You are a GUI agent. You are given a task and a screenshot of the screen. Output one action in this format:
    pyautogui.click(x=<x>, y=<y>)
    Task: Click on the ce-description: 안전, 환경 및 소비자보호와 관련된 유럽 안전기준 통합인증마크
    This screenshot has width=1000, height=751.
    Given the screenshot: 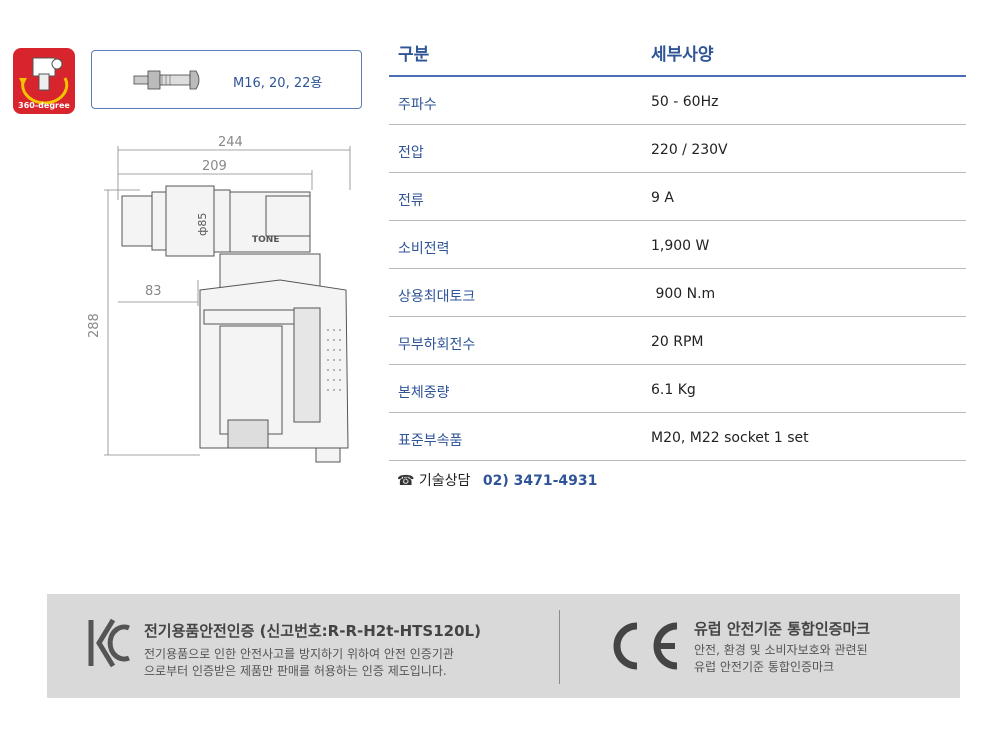 What is the action you would take?
    pyautogui.click(x=814, y=659)
    